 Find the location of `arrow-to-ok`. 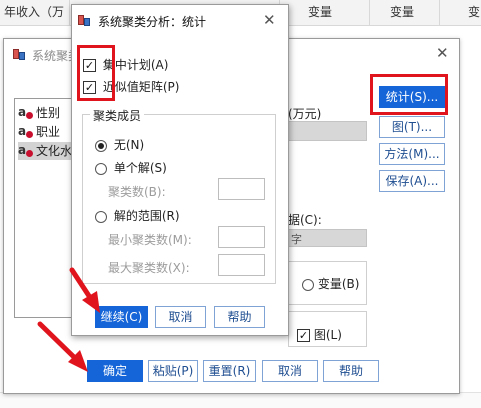

arrow-to-ok is located at coordinates (62, 346).